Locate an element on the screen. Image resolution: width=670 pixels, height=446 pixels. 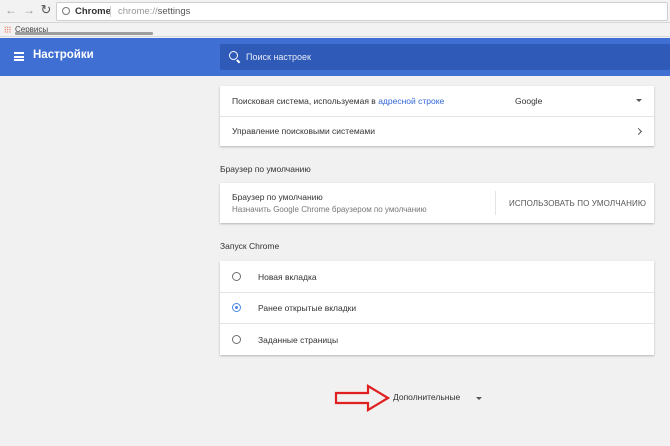
apps-icon is located at coordinates (7, 29).